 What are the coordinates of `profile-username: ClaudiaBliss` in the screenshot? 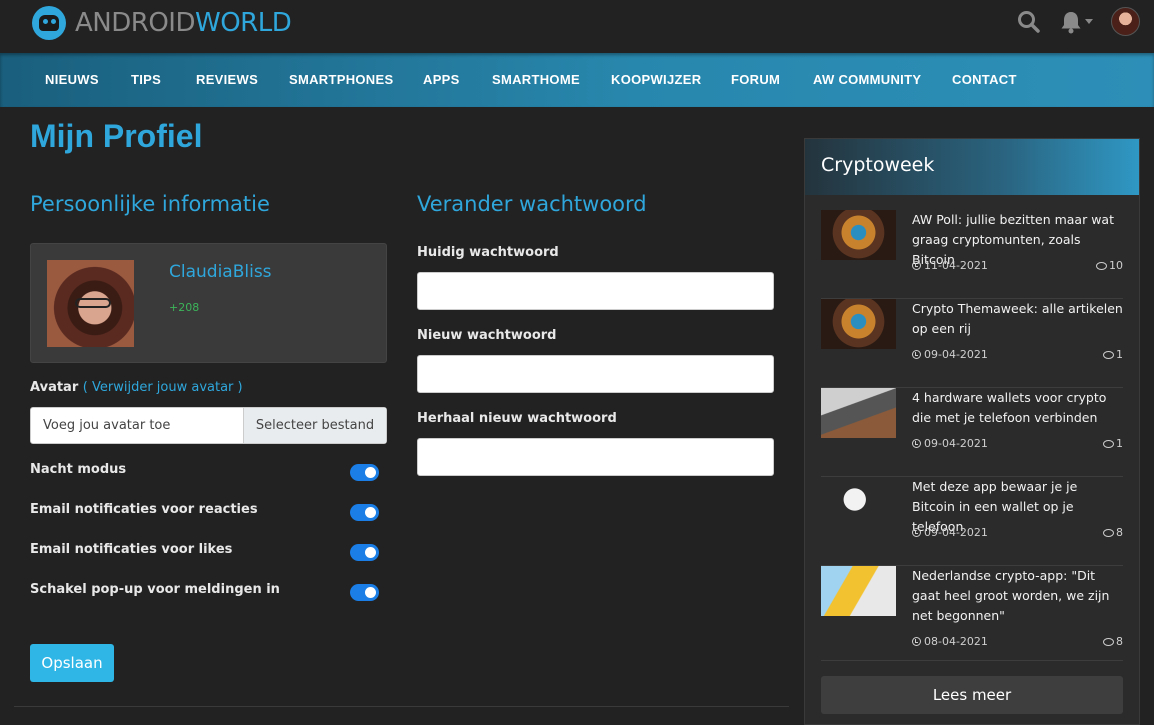 It's located at (220, 272).